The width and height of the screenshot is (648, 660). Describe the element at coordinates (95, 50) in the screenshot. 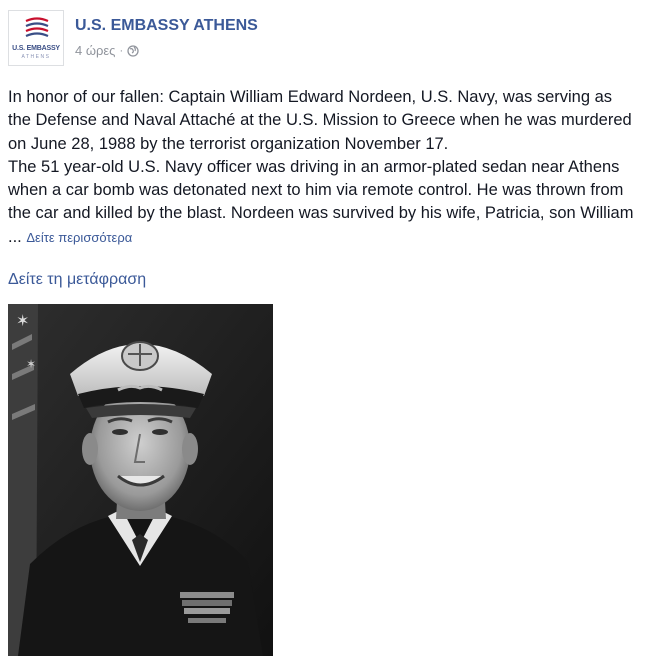

I see `post-timestamp: 4 ώρες` at that location.